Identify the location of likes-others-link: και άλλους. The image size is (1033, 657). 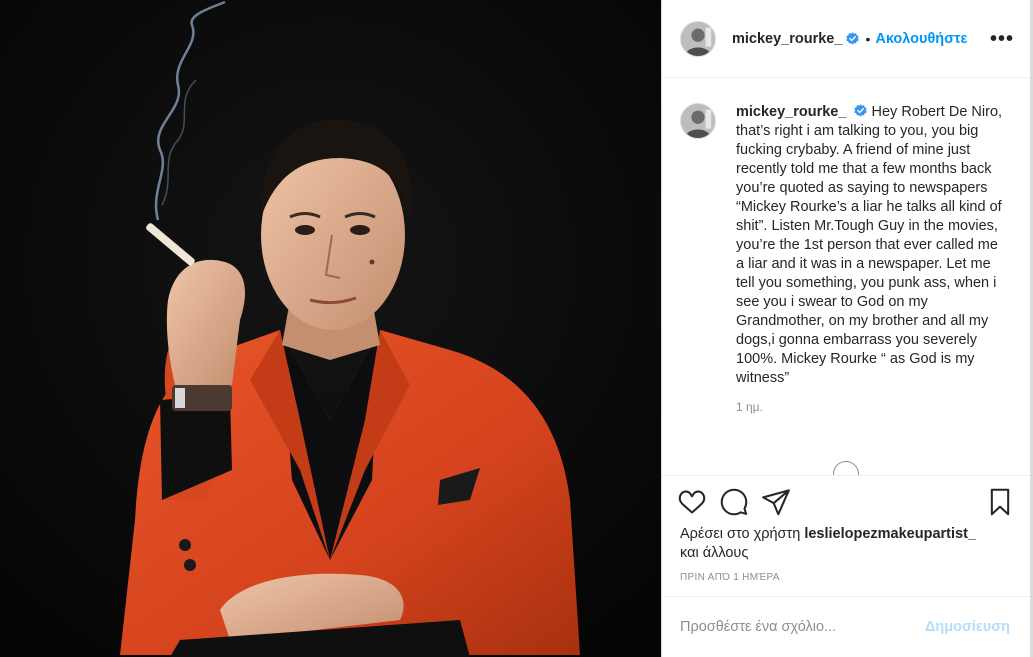
(714, 553).